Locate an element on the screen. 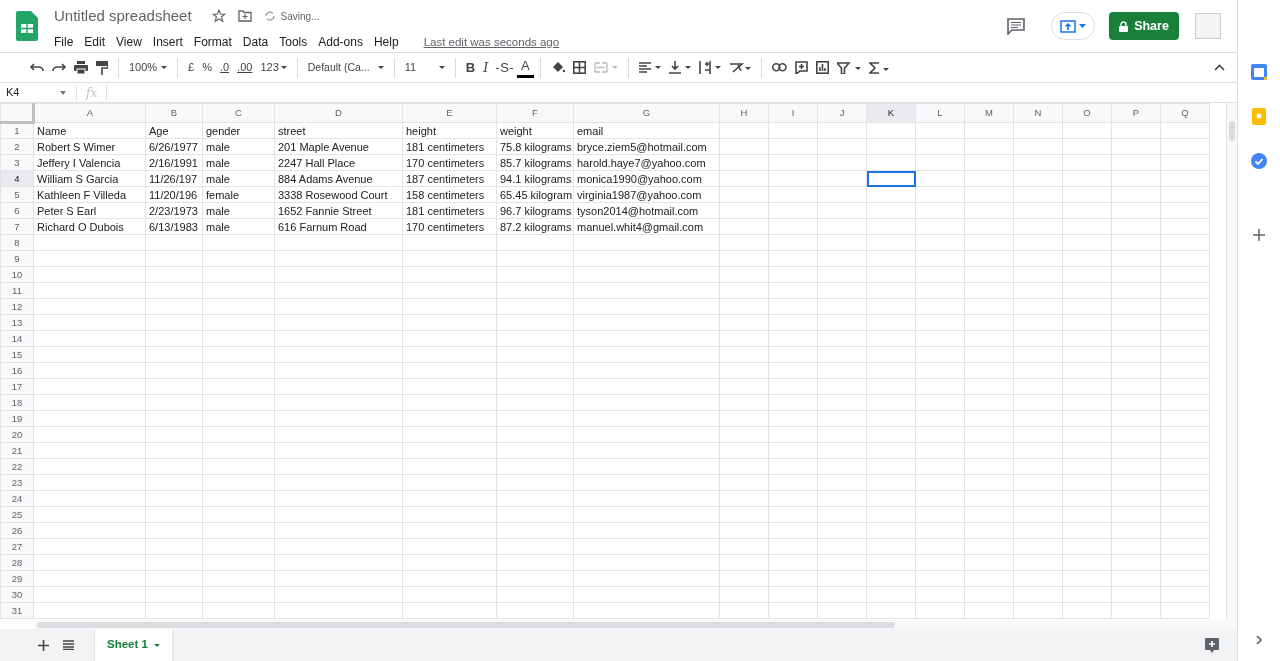  undo-icon is located at coordinates (37, 67).